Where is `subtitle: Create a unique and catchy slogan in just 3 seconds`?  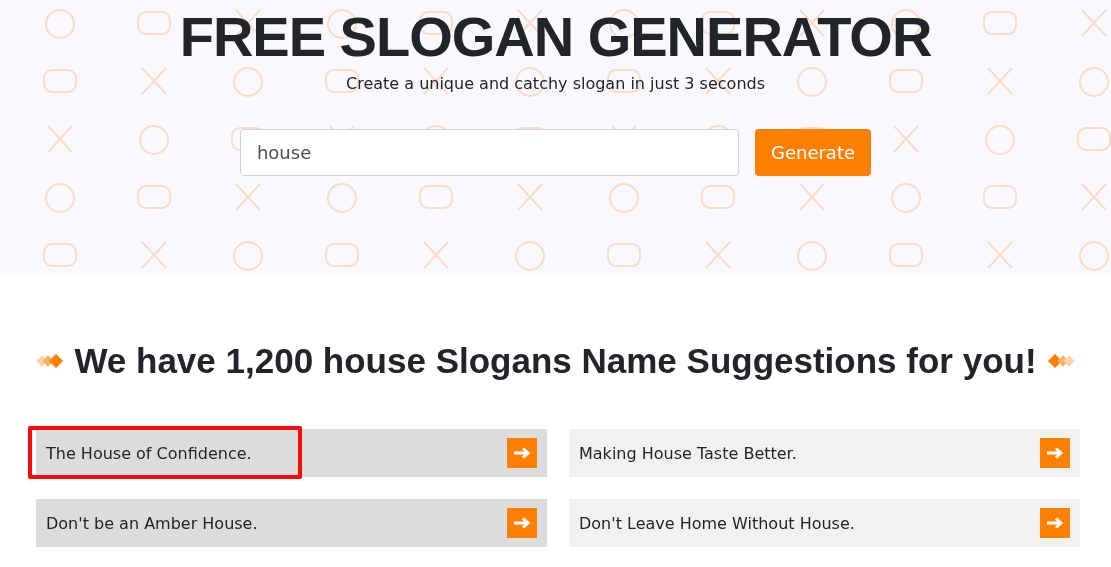 subtitle: Create a unique and catchy slogan in just 3 seconds is located at coordinates (555, 83).